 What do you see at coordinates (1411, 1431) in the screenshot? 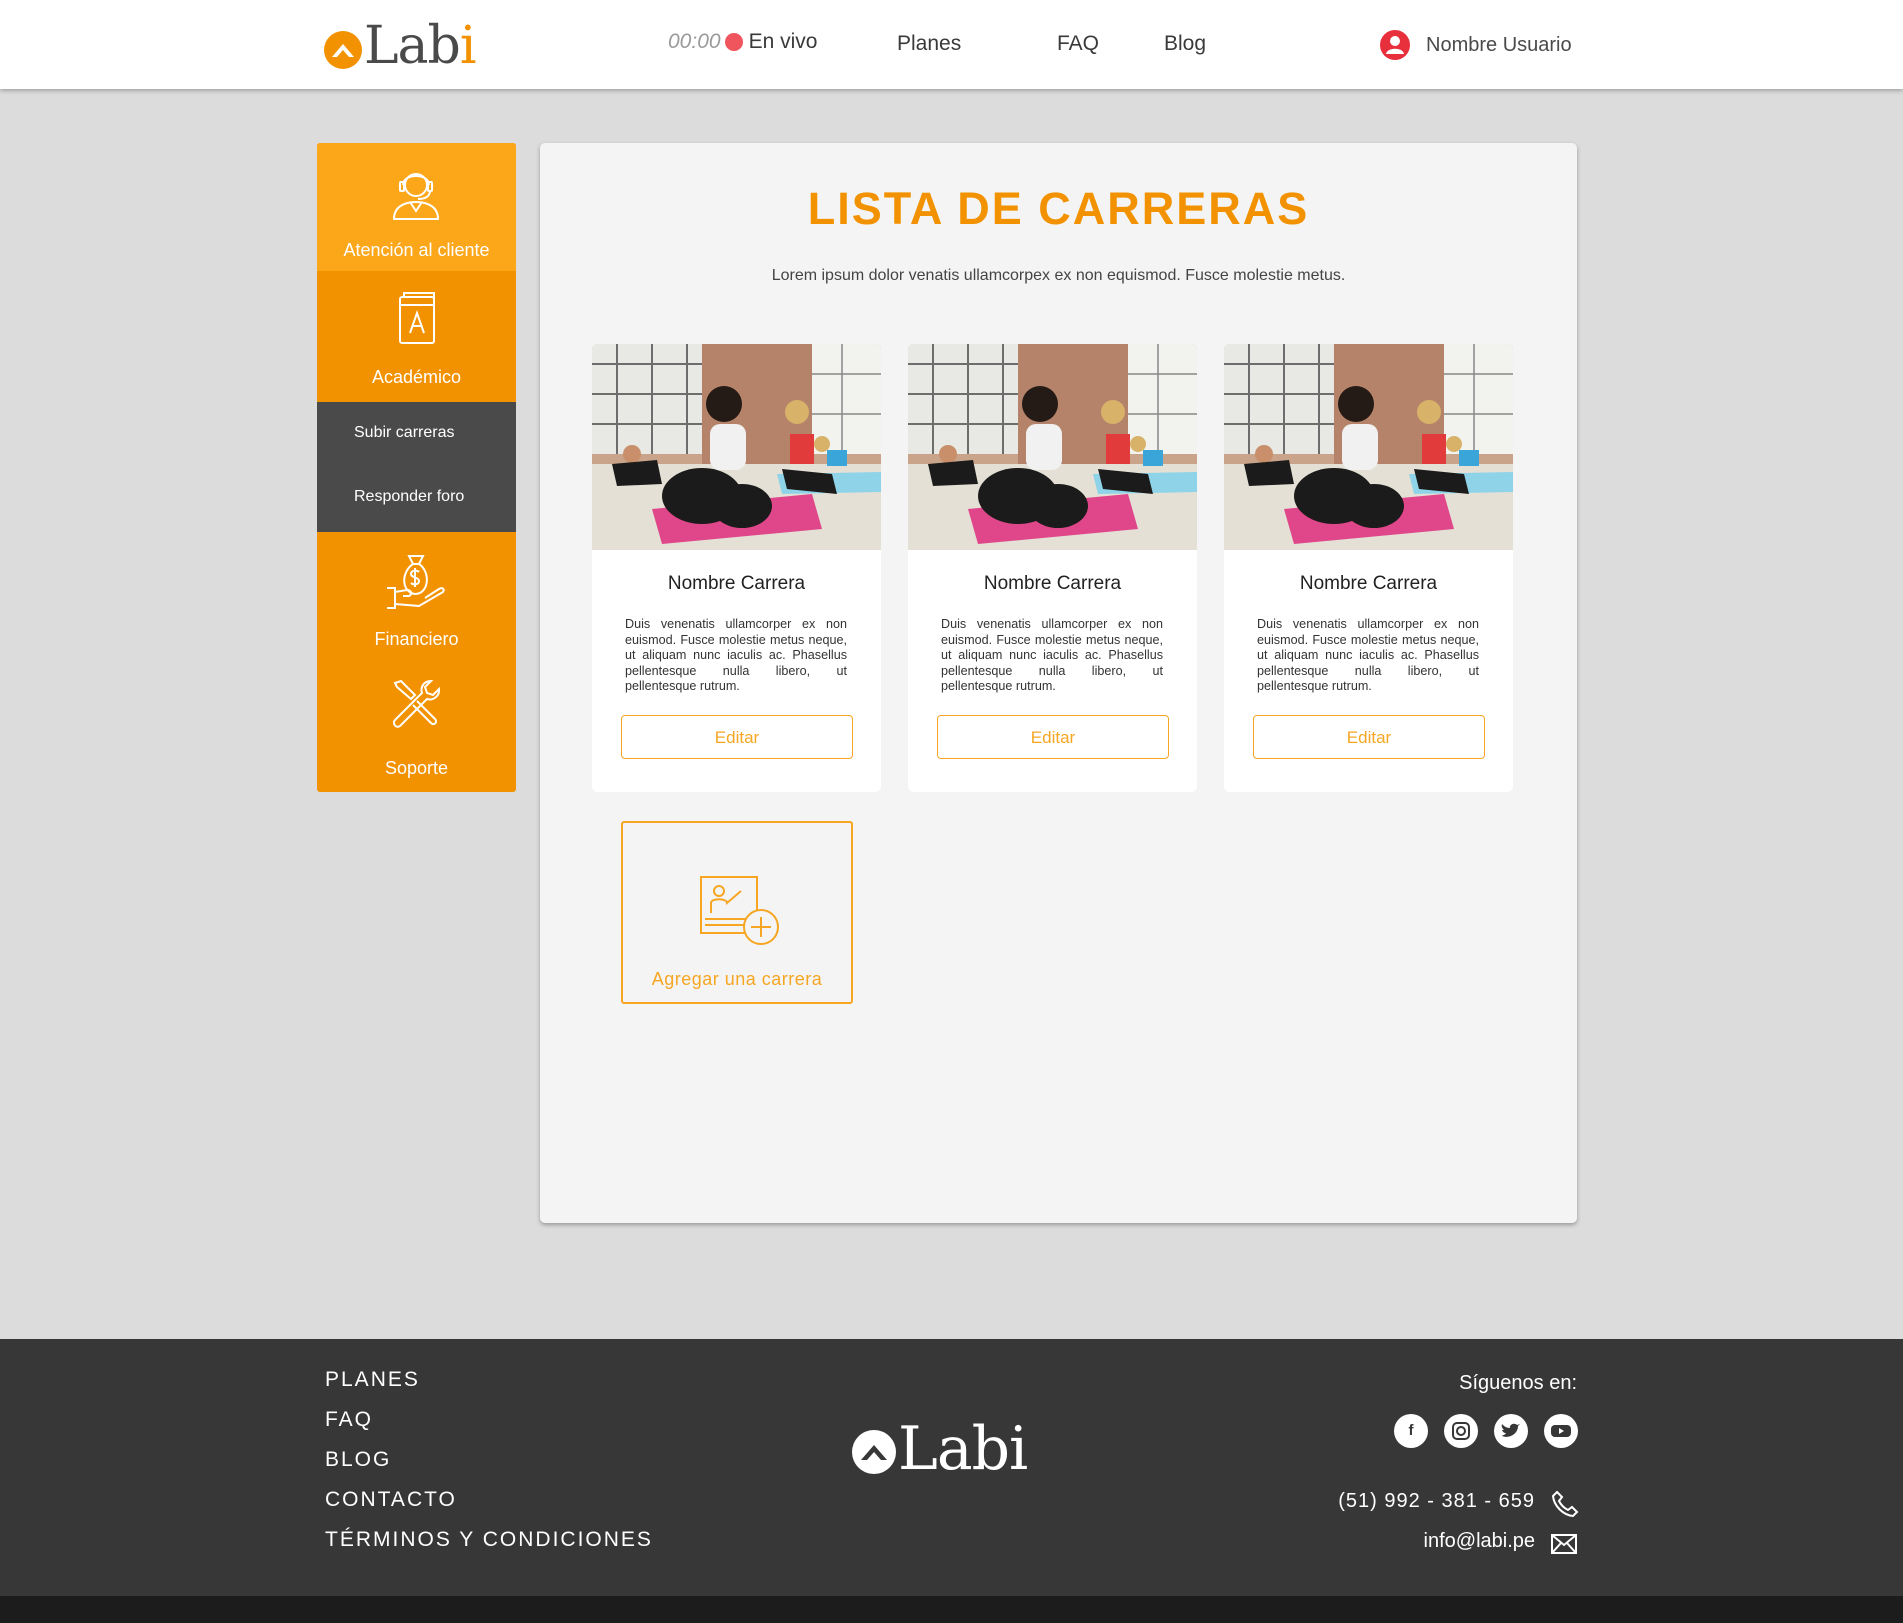
I see `facebook-icon: f` at bounding box center [1411, 1431].